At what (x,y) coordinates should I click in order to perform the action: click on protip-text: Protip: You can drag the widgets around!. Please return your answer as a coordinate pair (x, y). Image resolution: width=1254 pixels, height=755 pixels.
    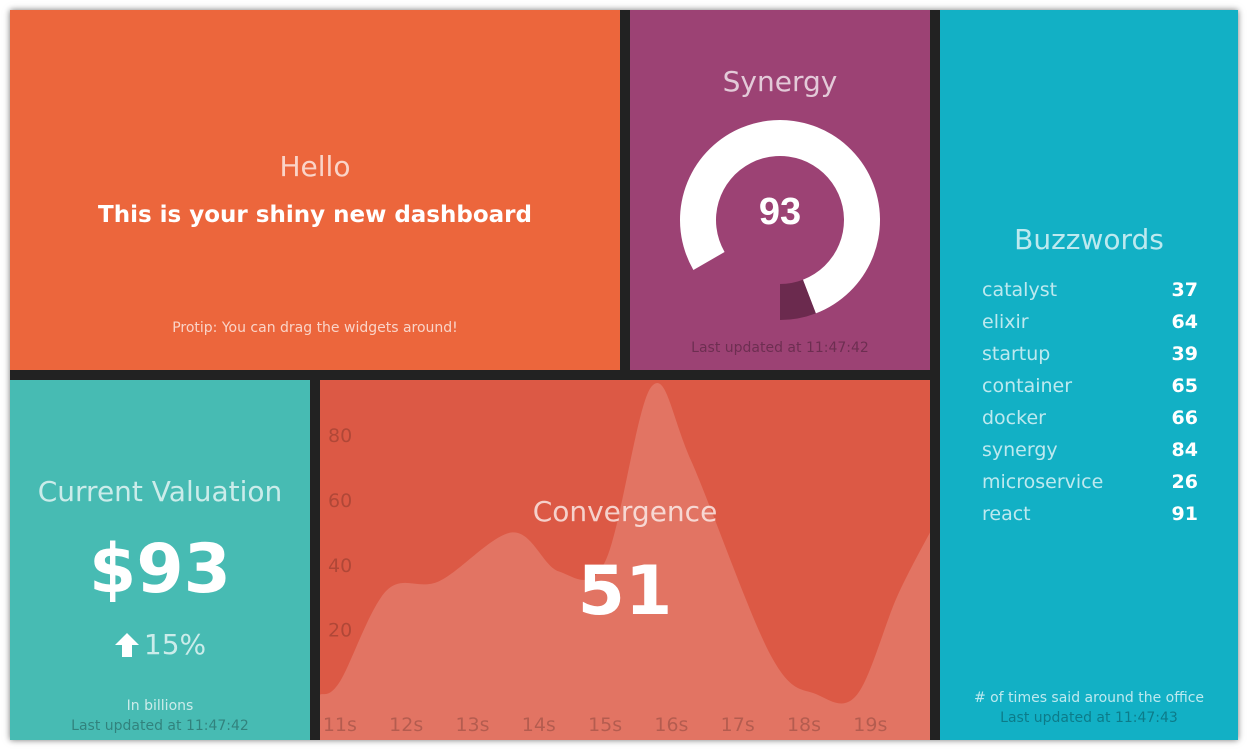
    Looking at the image, I should click on (315, 328).